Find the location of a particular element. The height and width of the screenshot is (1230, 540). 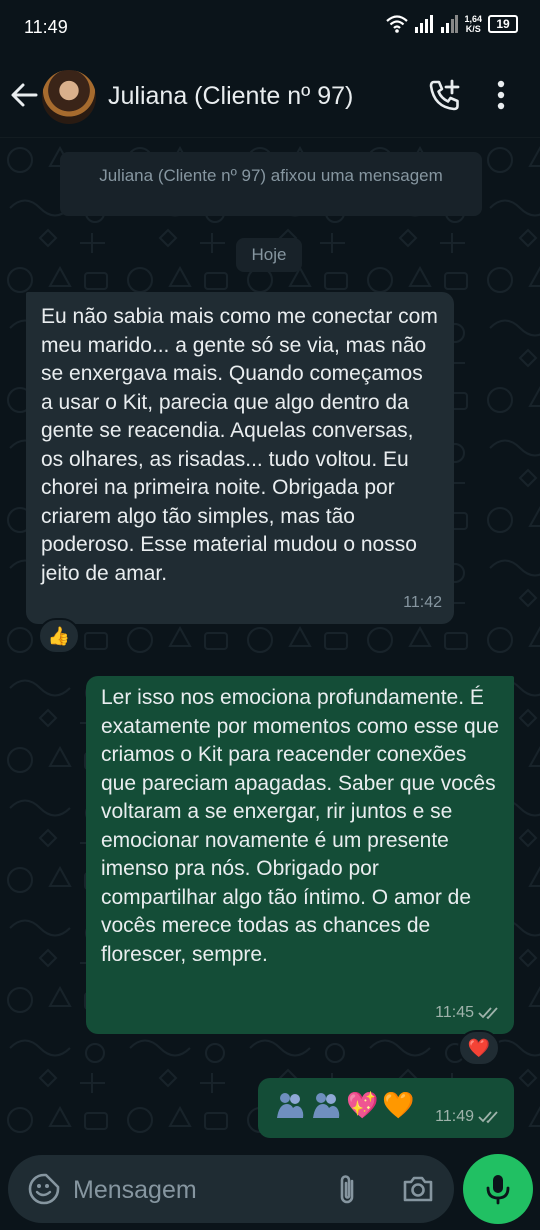

microphone-icon is located at coordinates (498, 1190).